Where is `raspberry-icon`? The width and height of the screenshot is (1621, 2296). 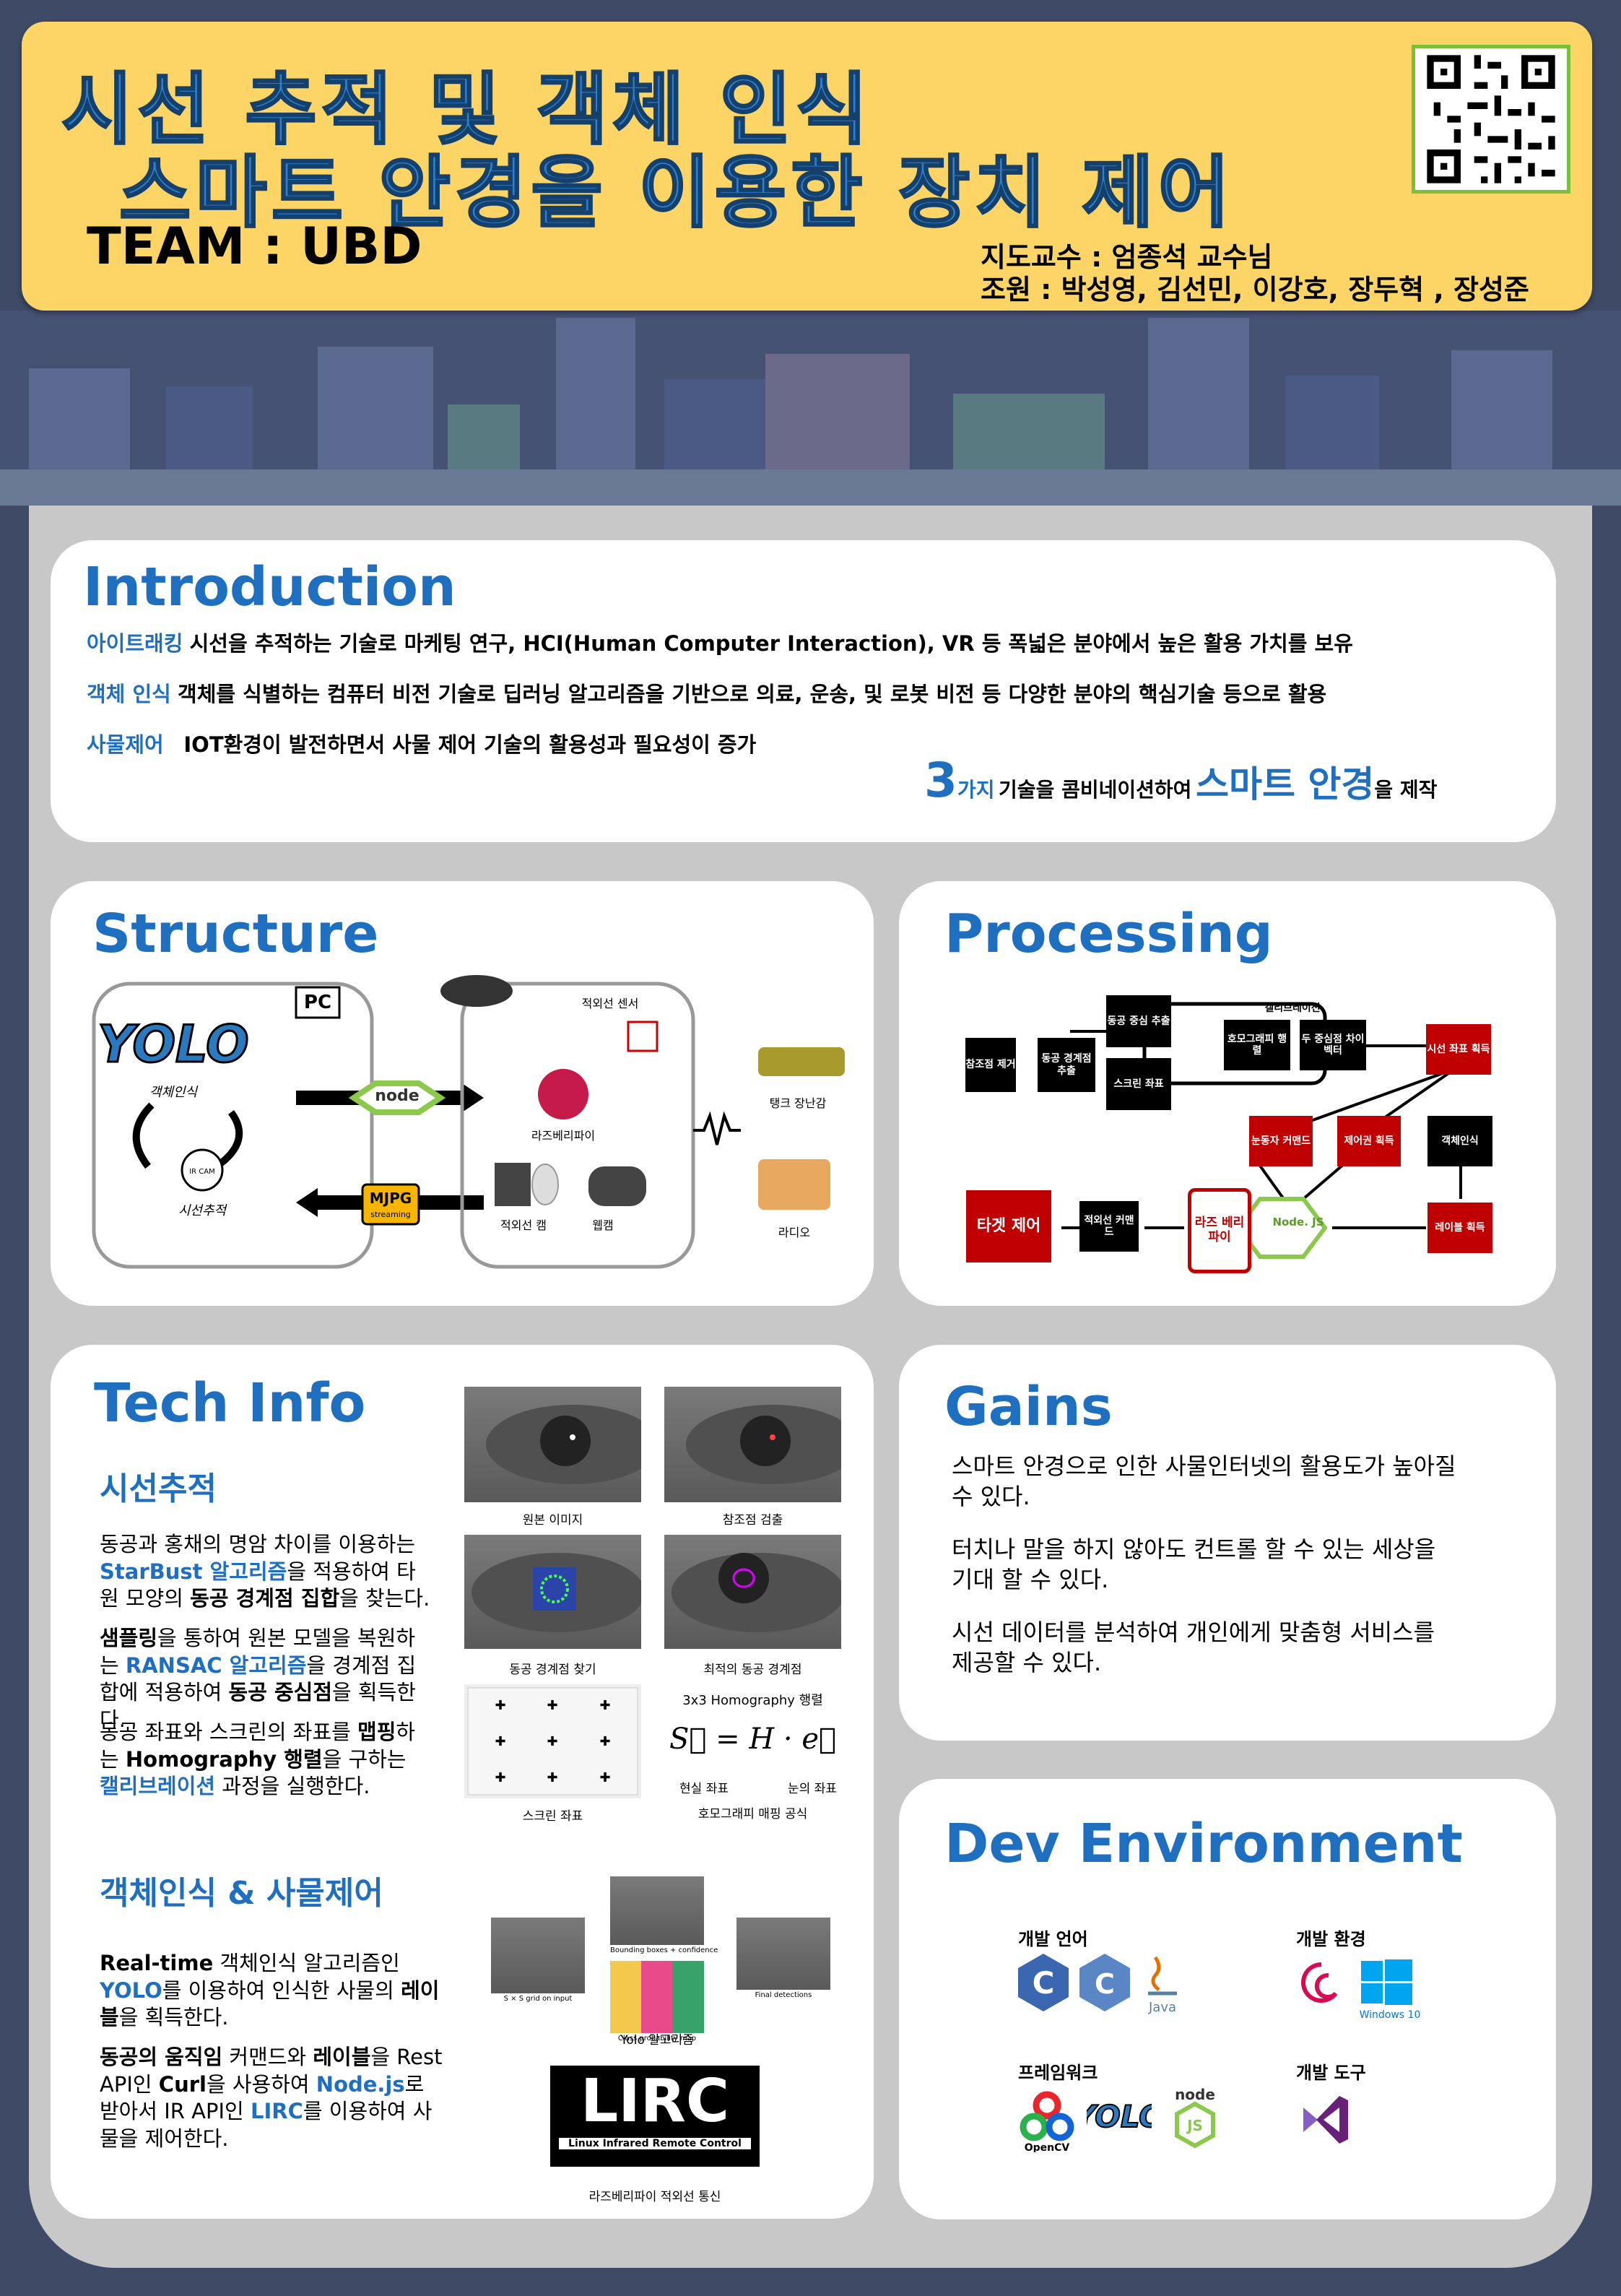
raspberry-icon is located at coordinates (563, 1094).